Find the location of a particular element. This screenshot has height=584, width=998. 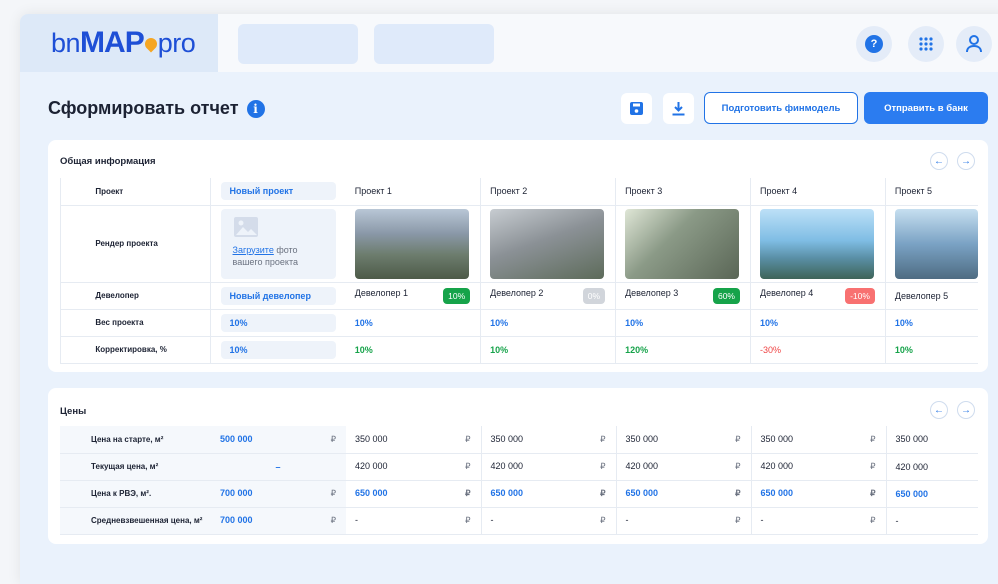

map-pin-icon is located at coordinates (151, 44).